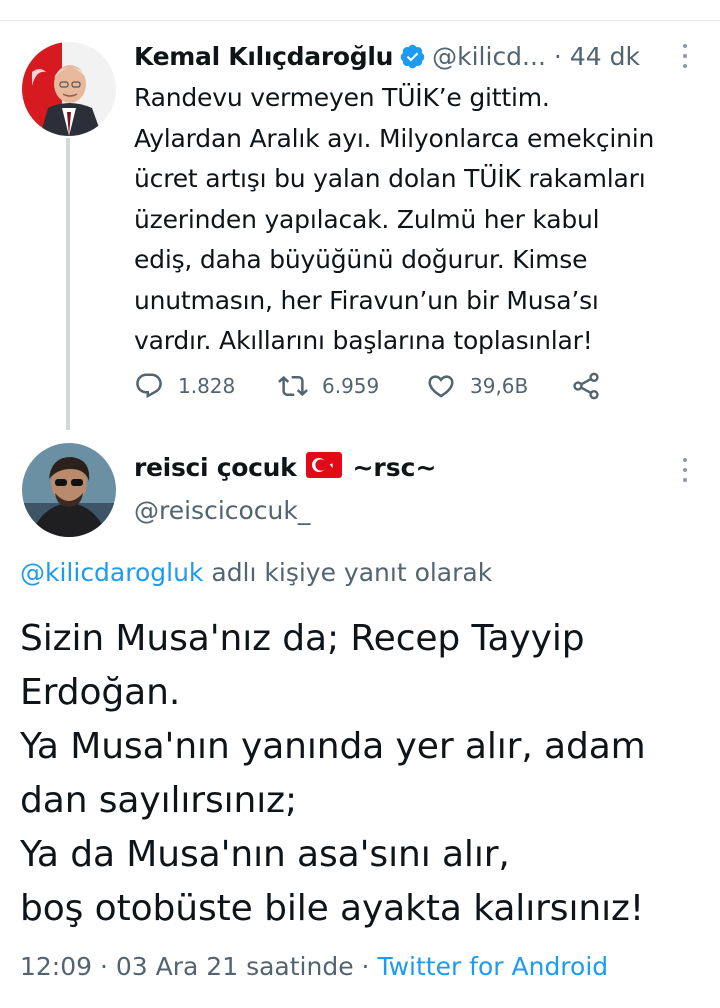 Image resolution: width=720 pixels, height=1008 pixels. I want to click on verified-icon, so click(412, 56).